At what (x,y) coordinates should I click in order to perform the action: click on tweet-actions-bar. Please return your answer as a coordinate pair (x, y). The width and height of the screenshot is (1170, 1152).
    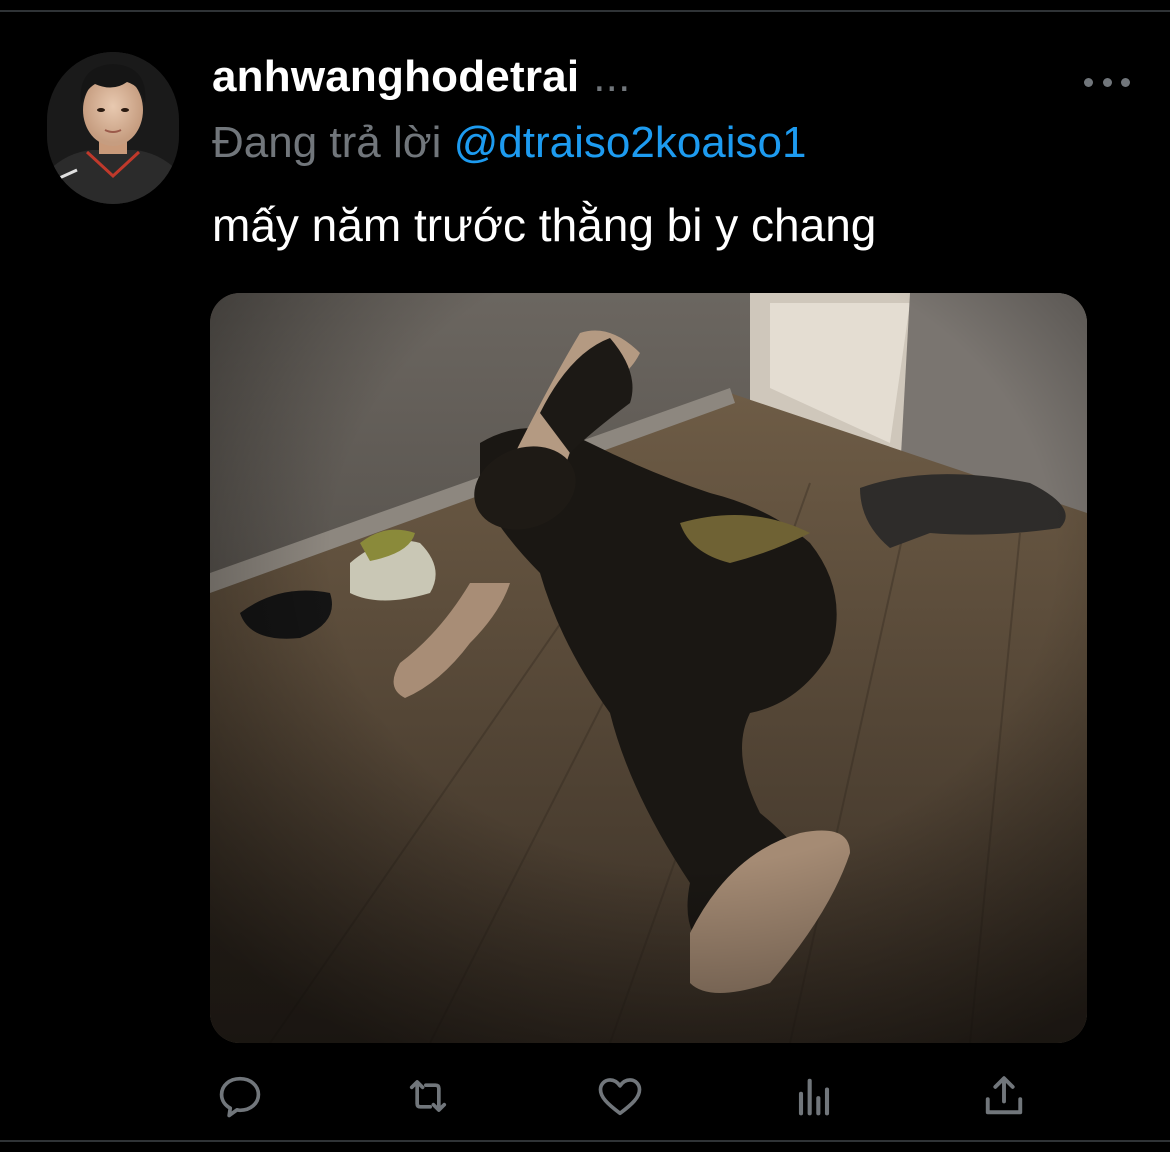
    Looking at the image, I should click on (625, 1096).